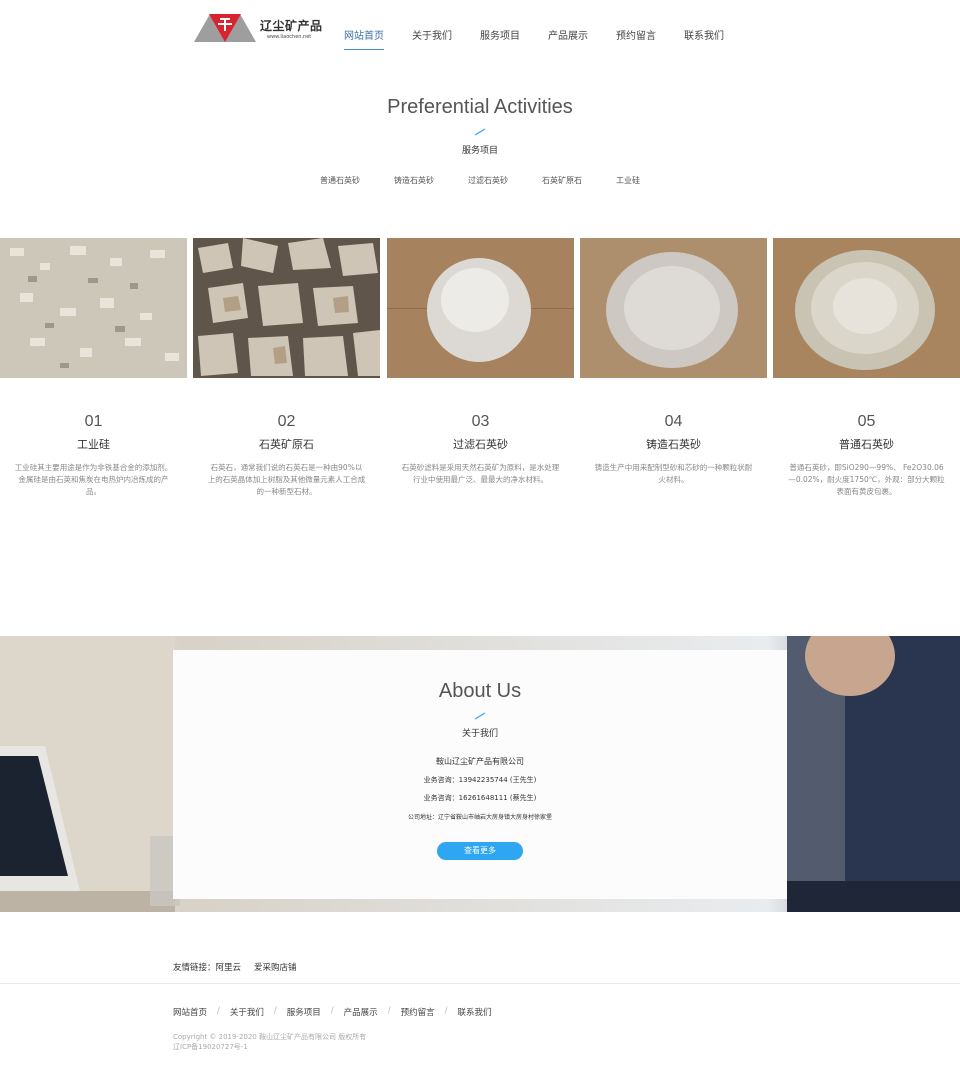 This screenshot has width=960, height=1070. Describe the element at coordinates (93, 308) in the screenshot. I see `product-image-industrial-silicon` at that location.